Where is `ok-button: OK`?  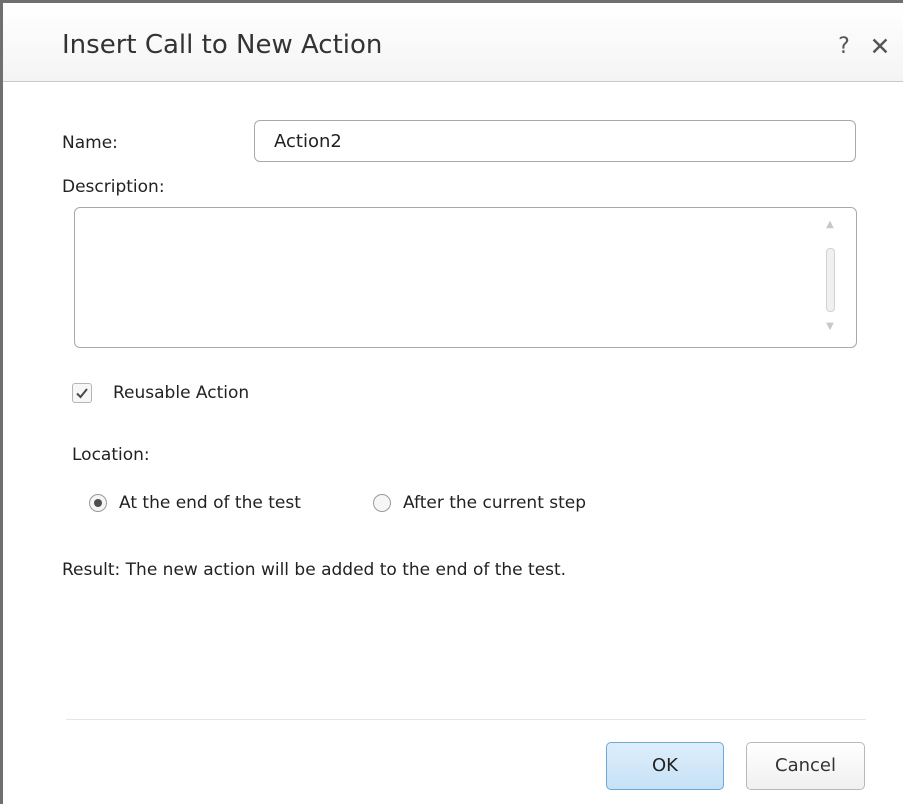 ok-button: OK is located at coordinates (665, 766).